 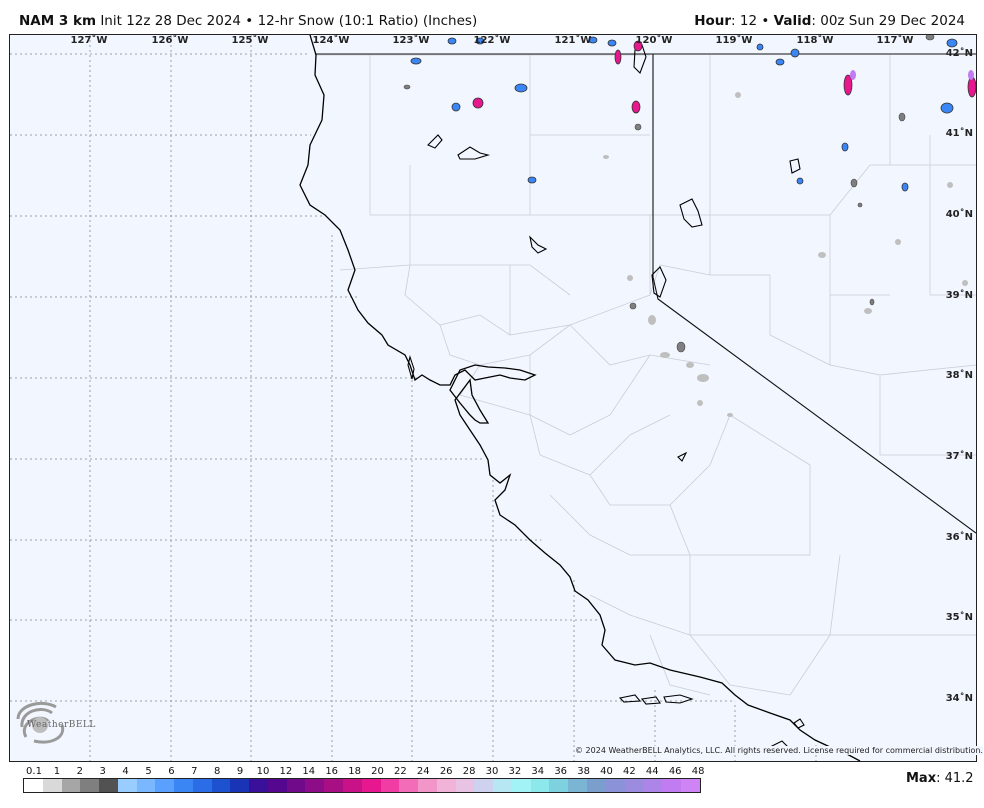 What do you see at coordinates (377, 771) in the screenshot?
I see `legend-tick-label: 20` at bounding box center [377, 771].